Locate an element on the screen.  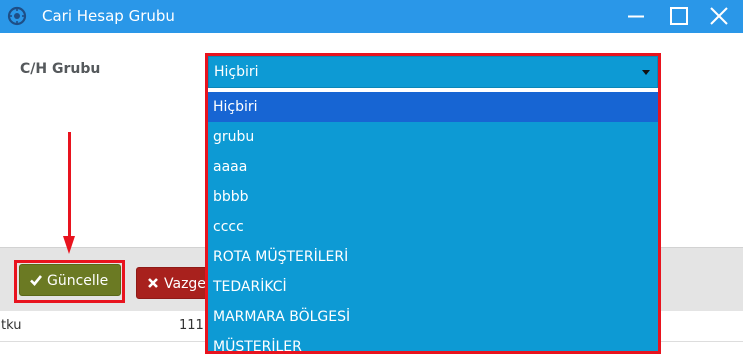
update-button-highlight-box is located at coordinates (69, 281).